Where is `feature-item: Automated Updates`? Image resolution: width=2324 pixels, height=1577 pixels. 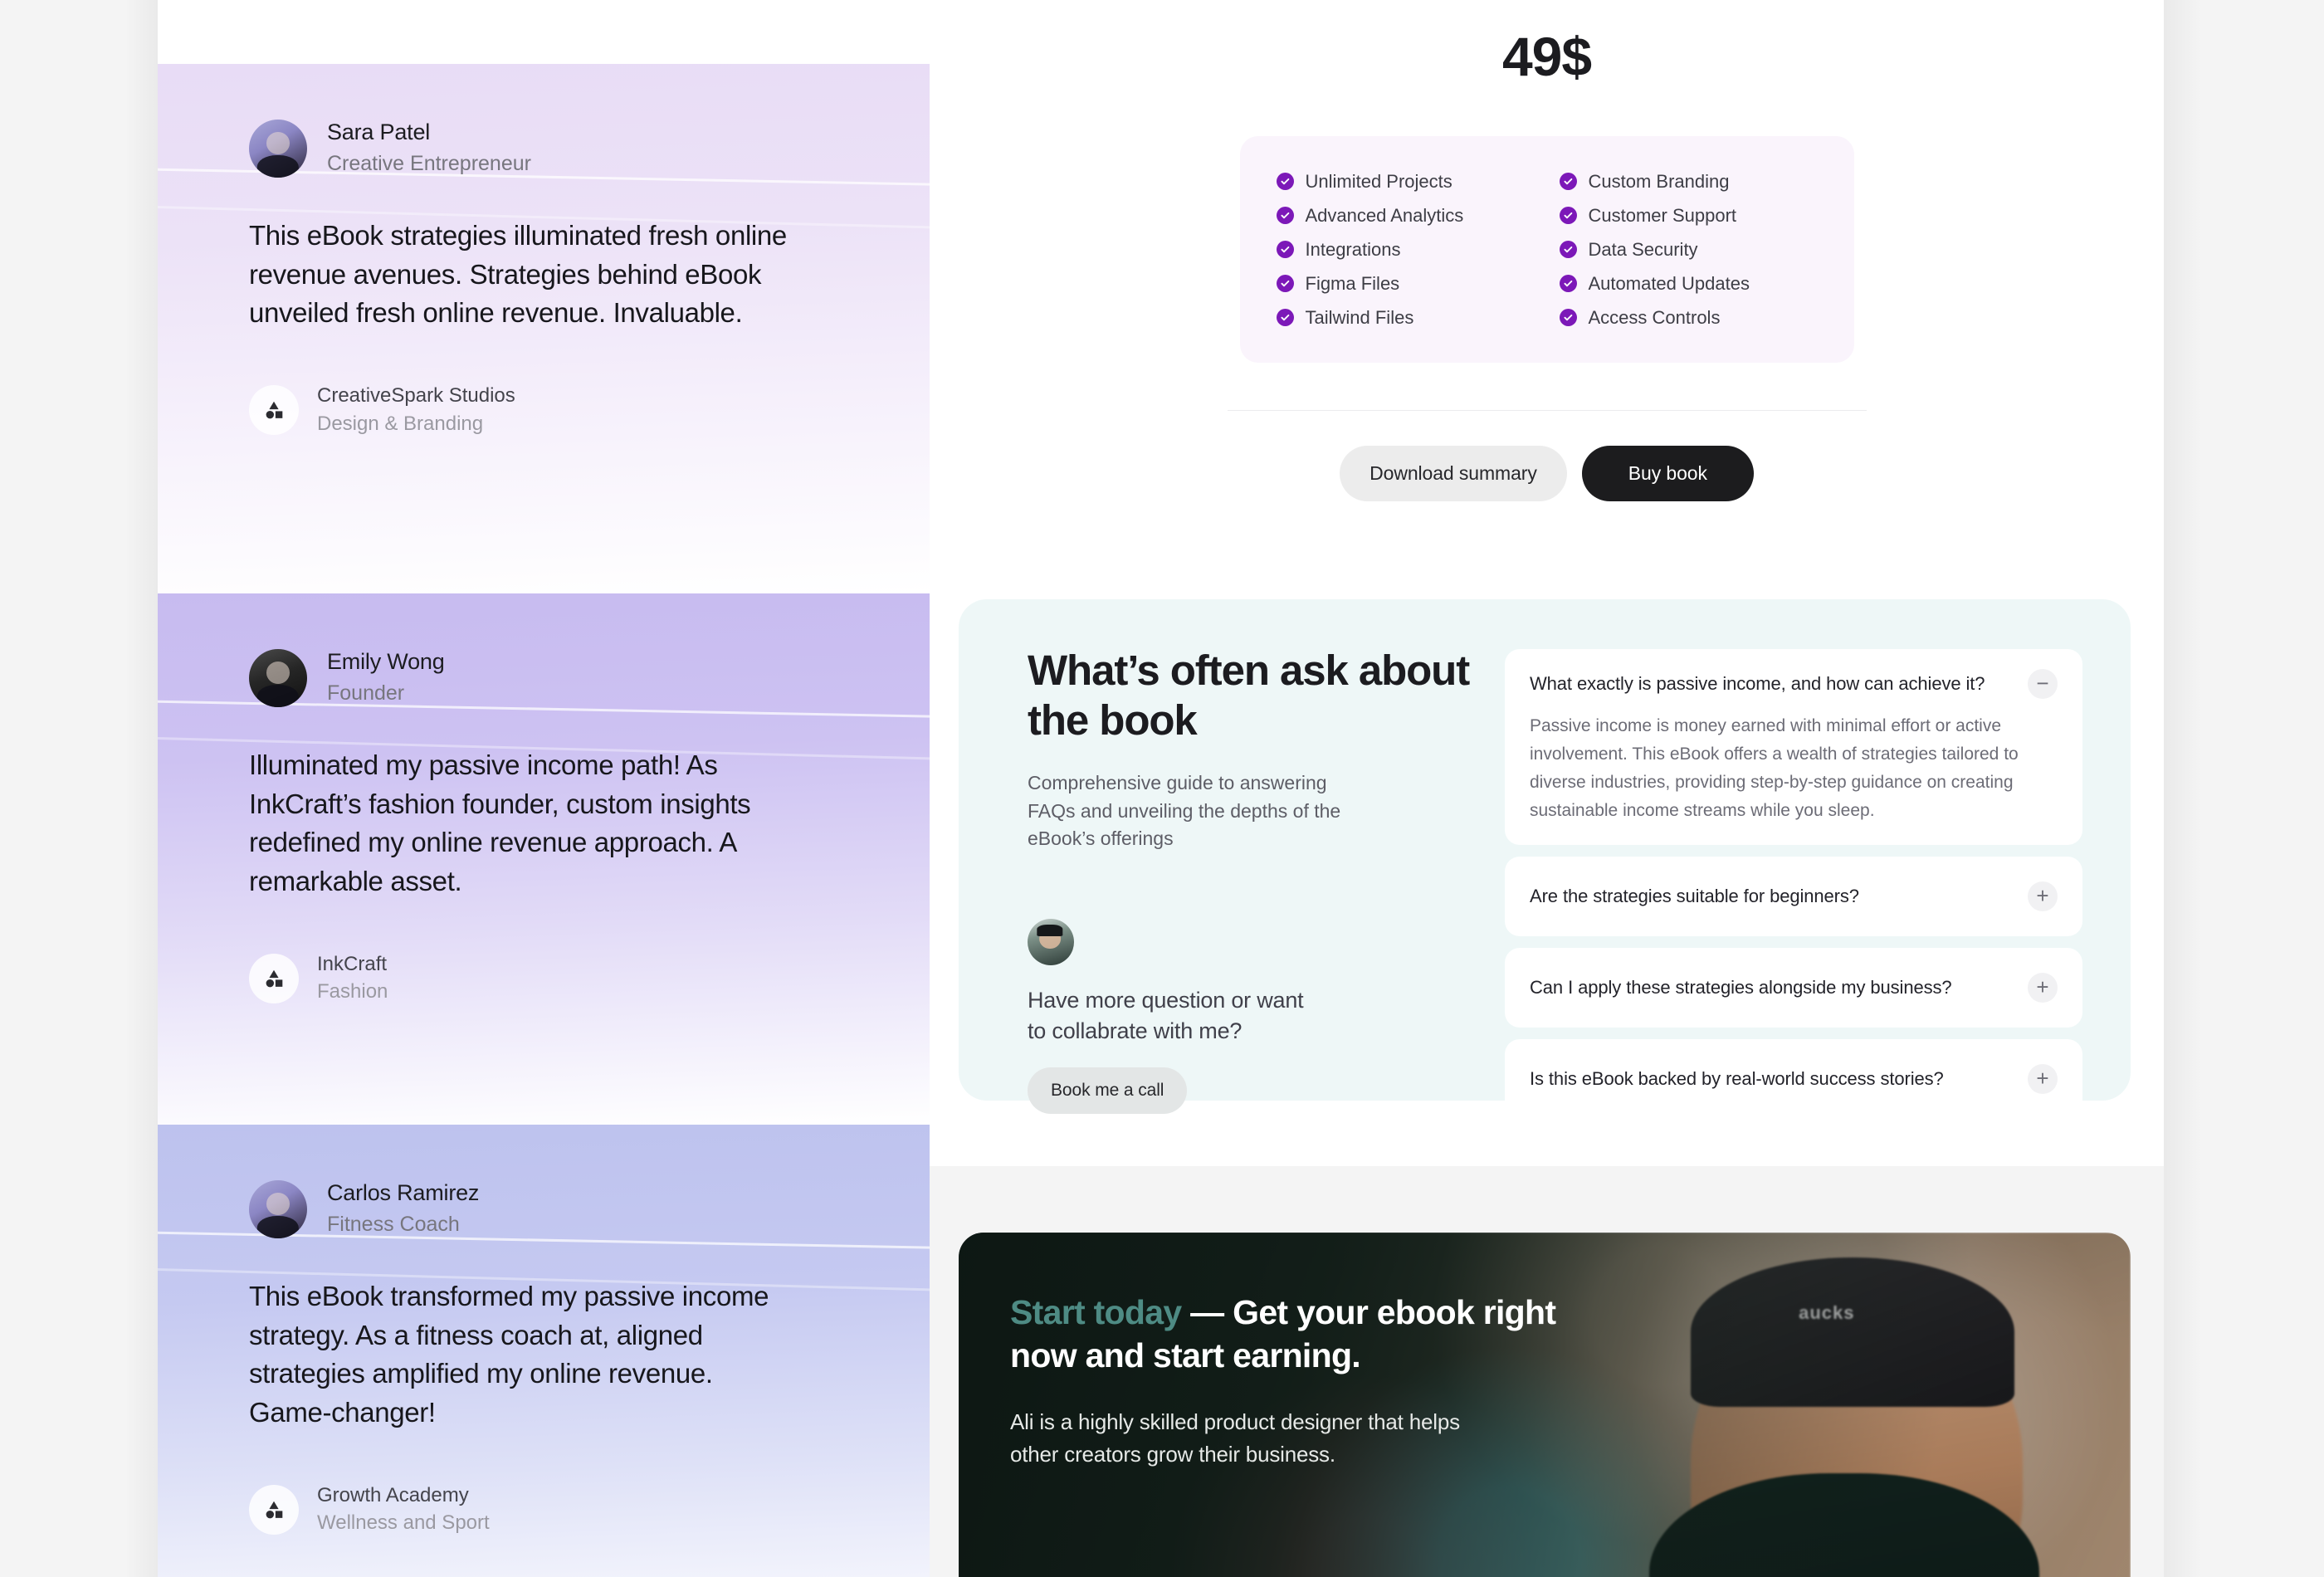
feature-item: Automated Updates is located at coordinates (1688, 283).